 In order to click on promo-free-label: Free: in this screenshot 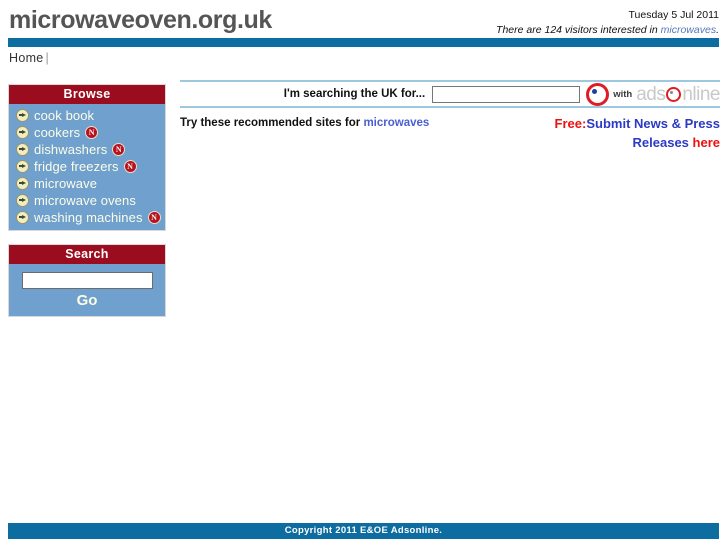, I will do `click(570, 123)`.